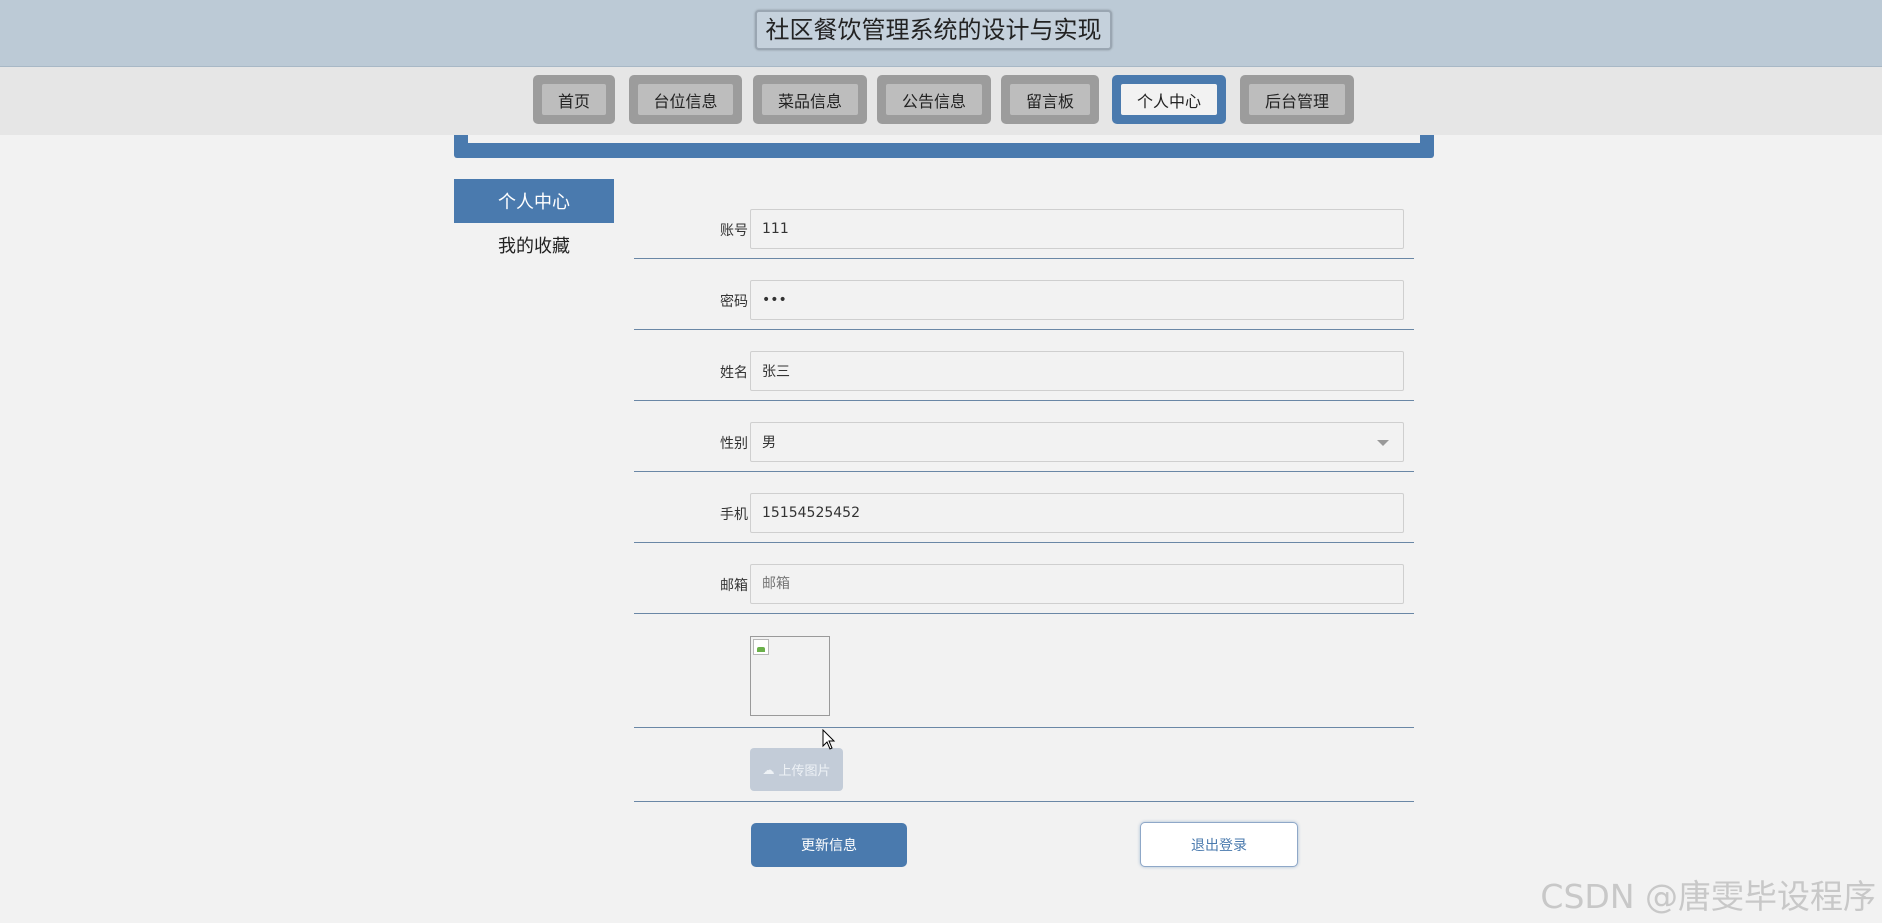 This screenshot has width=1882, height=923. I want to click on form-row-avatar, so click(1024, 682).